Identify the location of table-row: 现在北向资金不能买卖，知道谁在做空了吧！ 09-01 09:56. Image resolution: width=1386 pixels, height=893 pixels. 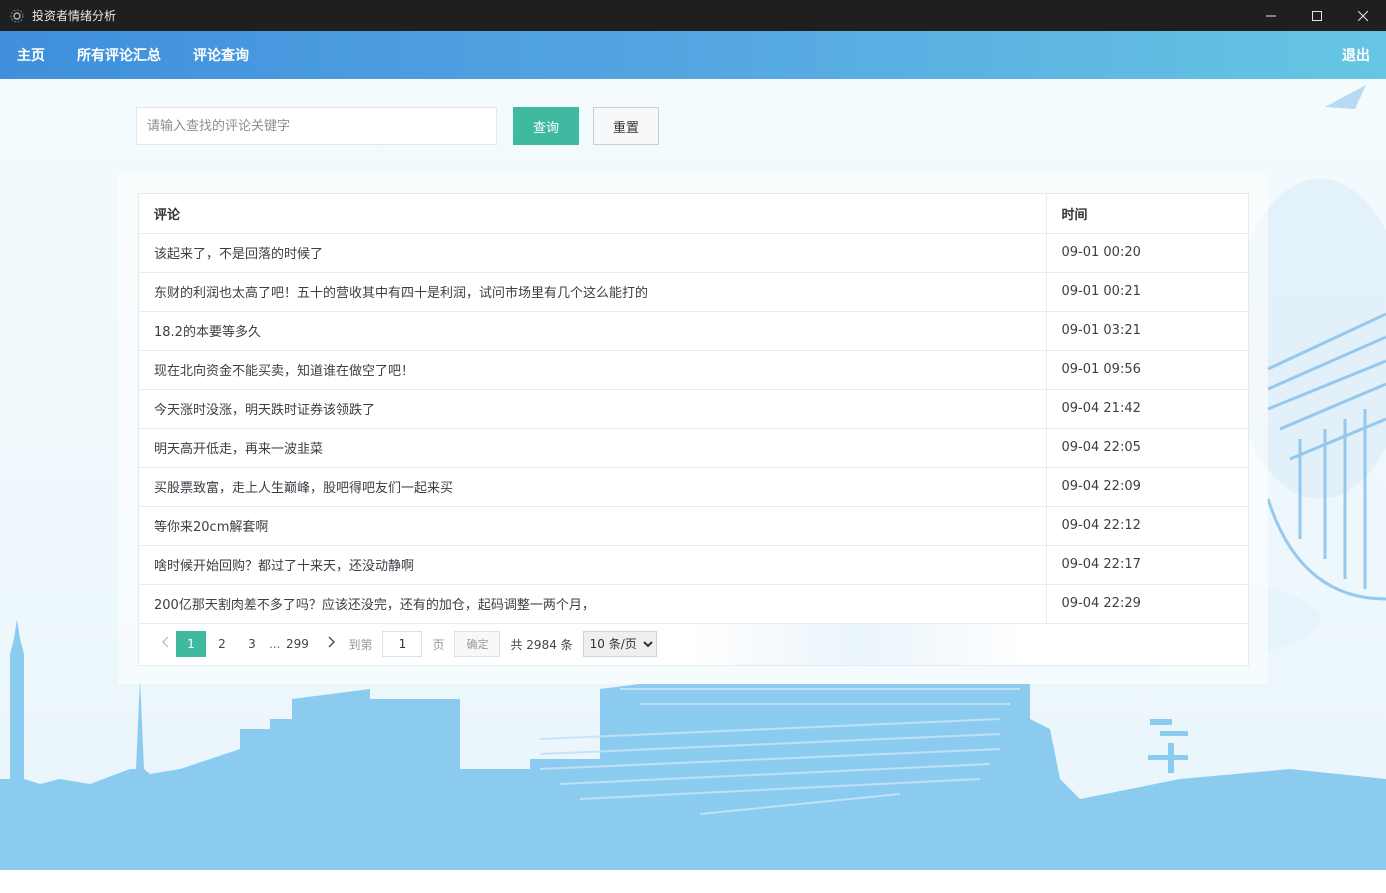
(694, 370).